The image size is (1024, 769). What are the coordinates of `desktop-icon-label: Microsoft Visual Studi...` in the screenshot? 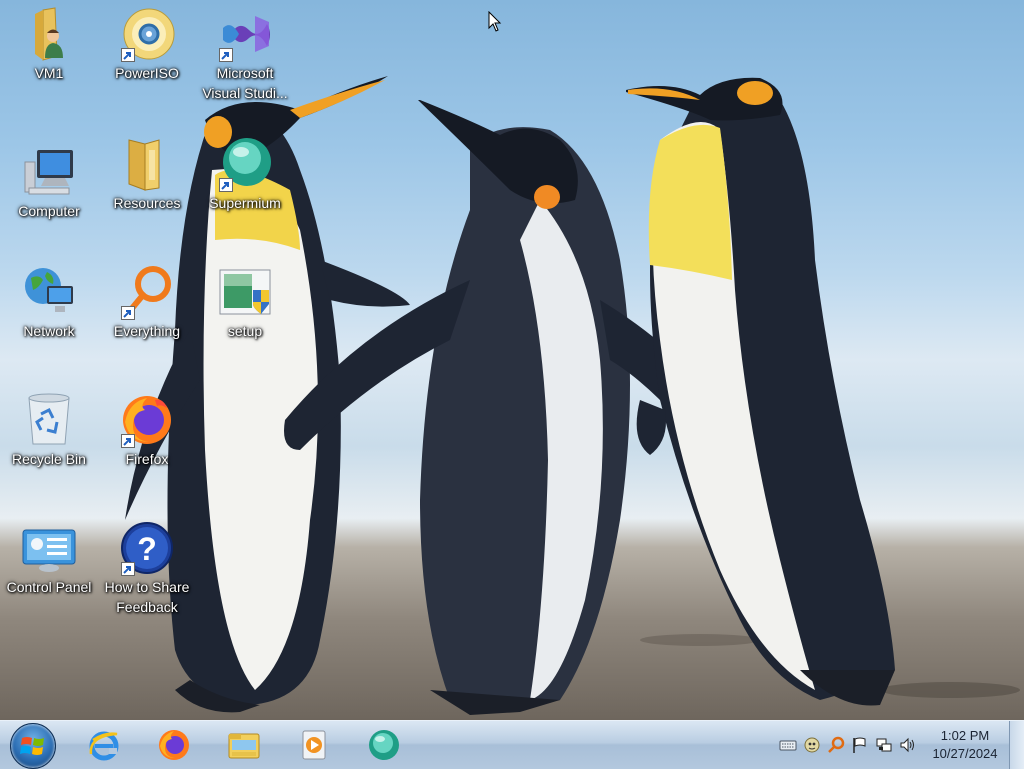 It's located at (245, 83).